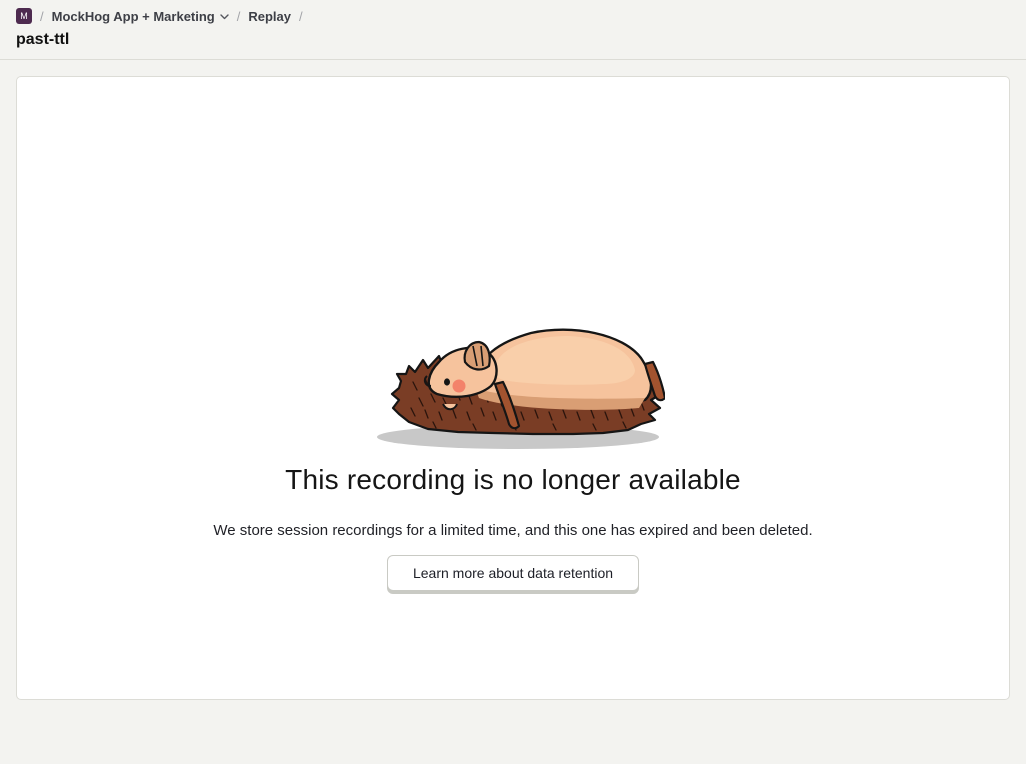 Image resolution: width=1026 pixels, height=764 pixels. I want to click on project-avatar: M, so click(24, 16).